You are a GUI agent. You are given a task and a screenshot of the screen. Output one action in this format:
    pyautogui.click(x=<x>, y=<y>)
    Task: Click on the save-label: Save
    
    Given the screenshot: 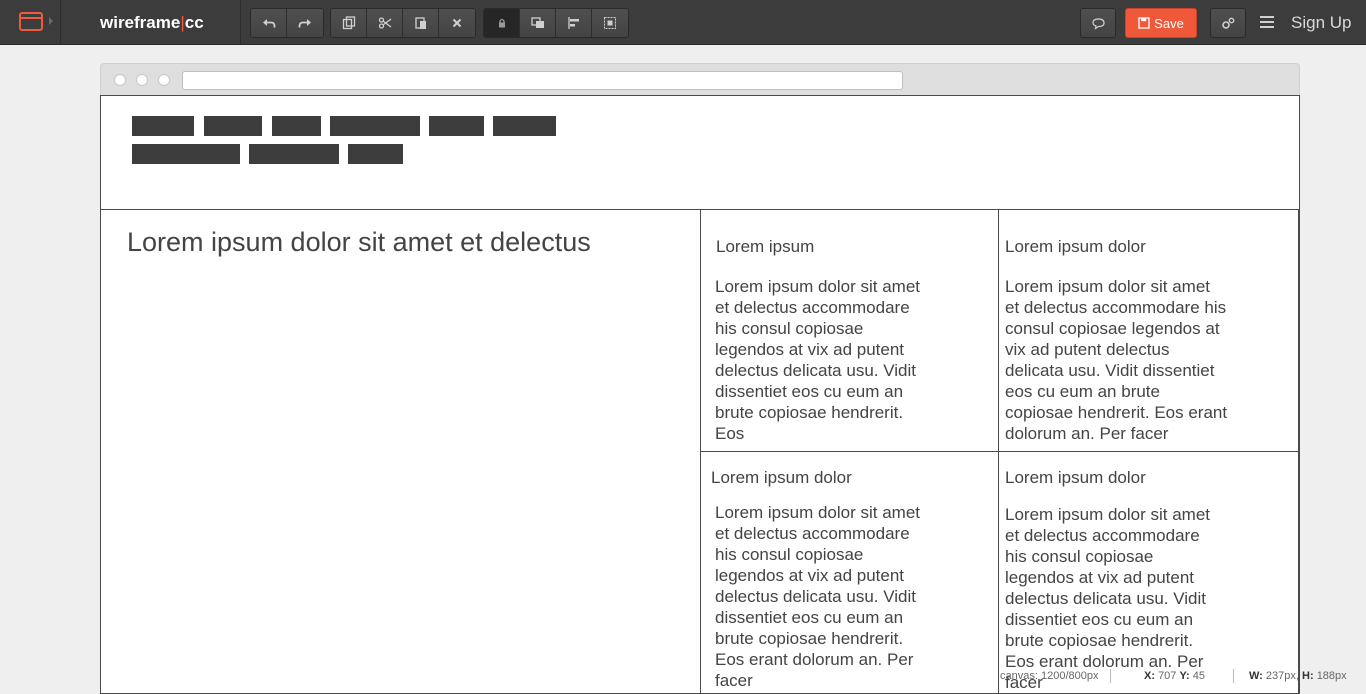 What is the action you would take?
    pyautogui.click(x=1169, y=23)
    